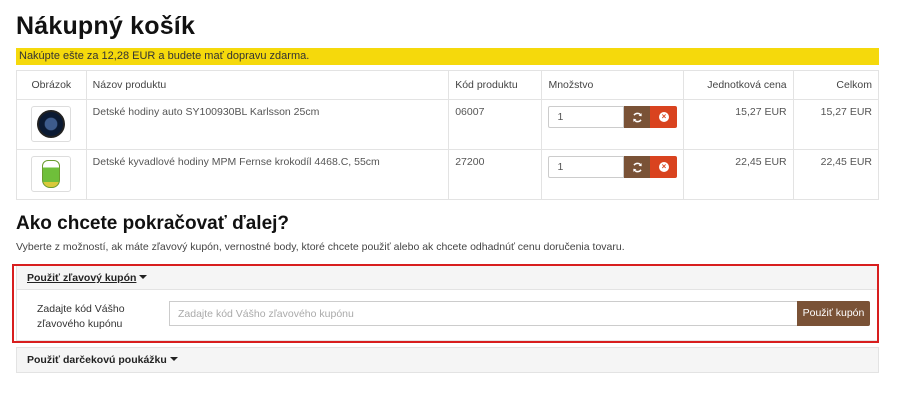  I want to click on clock-thumbnail-icon, so click(51, 124).